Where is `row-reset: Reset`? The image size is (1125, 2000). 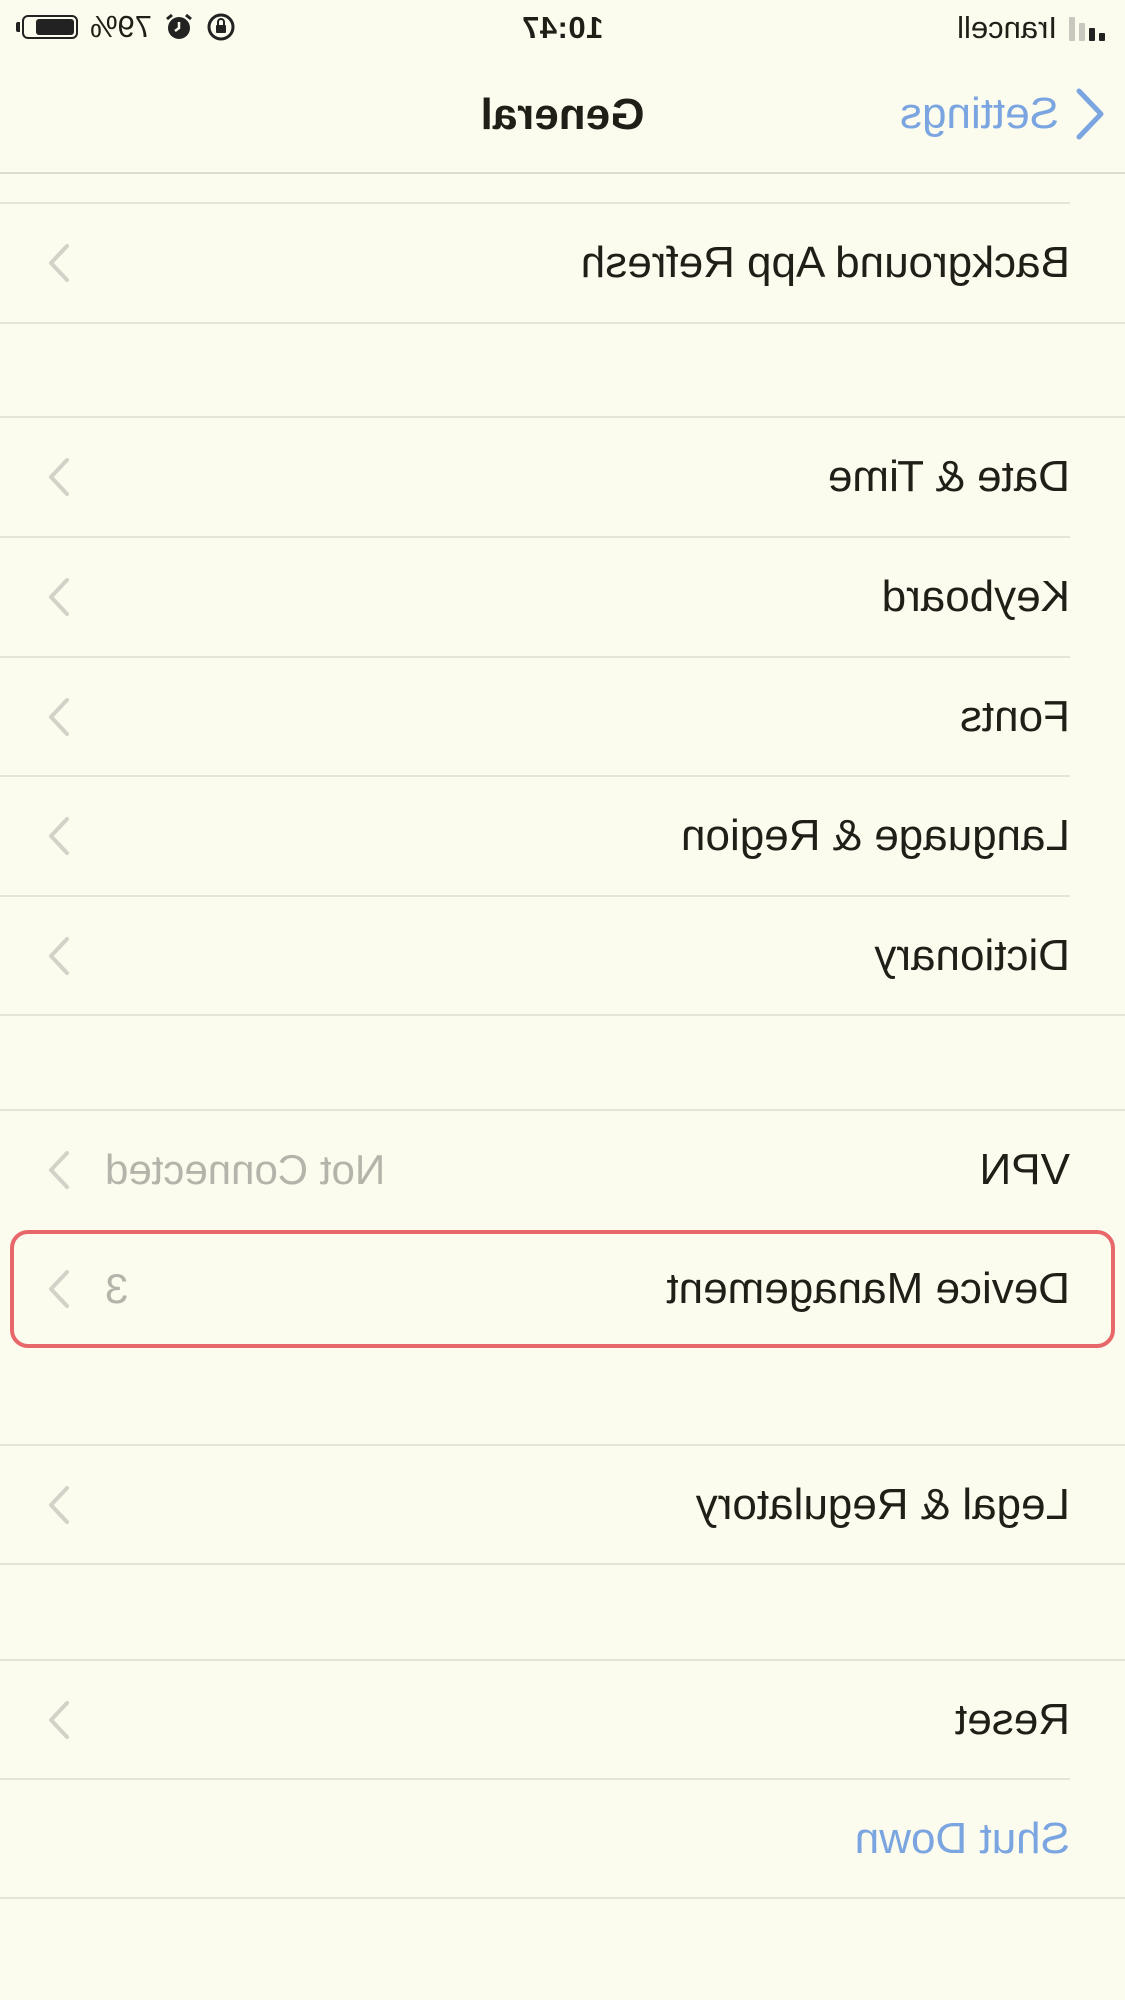
row-reset: Reset is located at coordinates (562, 1720).